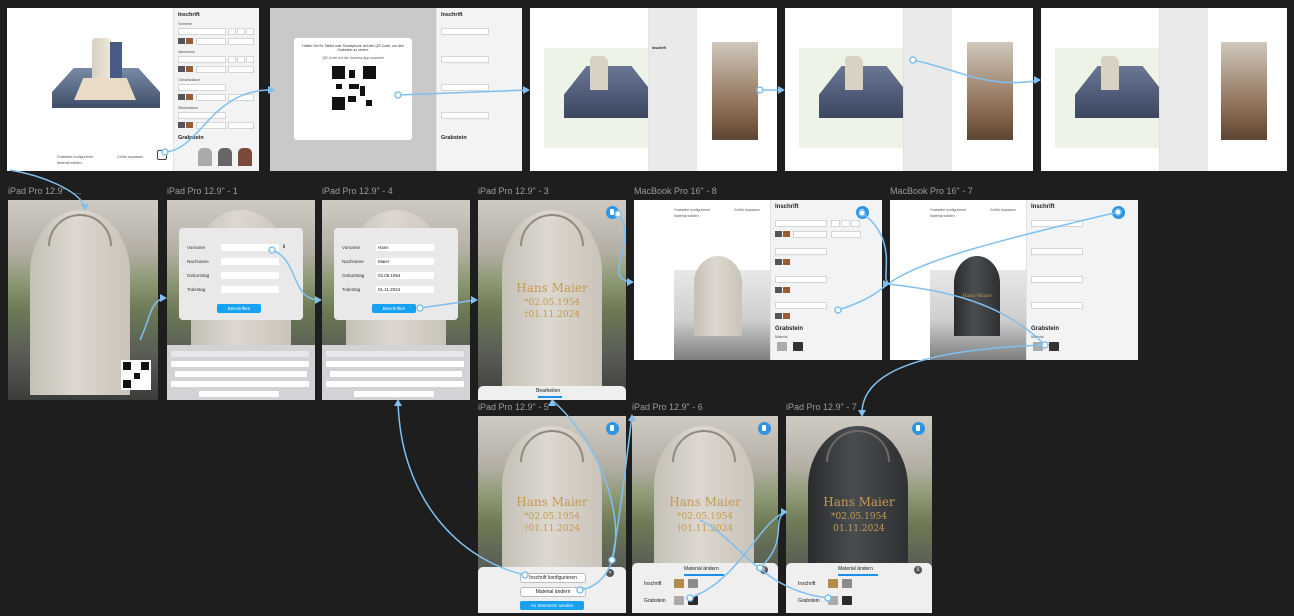 This screenshot has width=1294, height=616. I want to click on vorname-field, so click(250, 247).